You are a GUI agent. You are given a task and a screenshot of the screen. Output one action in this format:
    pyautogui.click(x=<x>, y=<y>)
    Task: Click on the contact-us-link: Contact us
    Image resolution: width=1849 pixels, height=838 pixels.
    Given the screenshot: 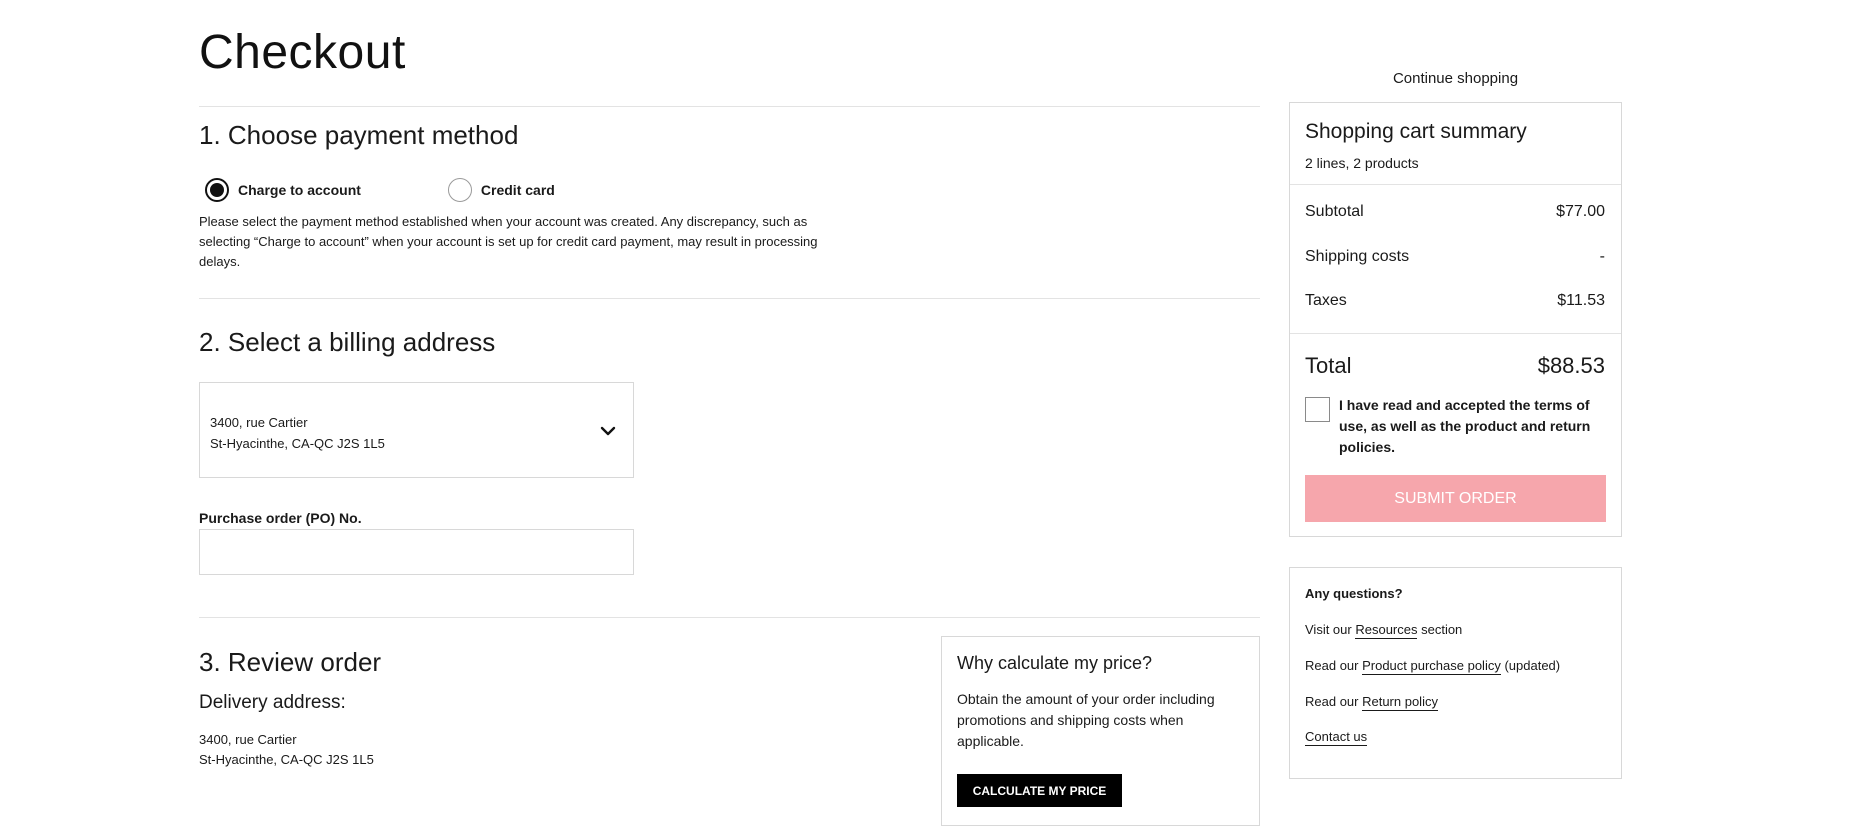 What is the action you would take?
    pyautogui.click(x=1336, y=737)
    